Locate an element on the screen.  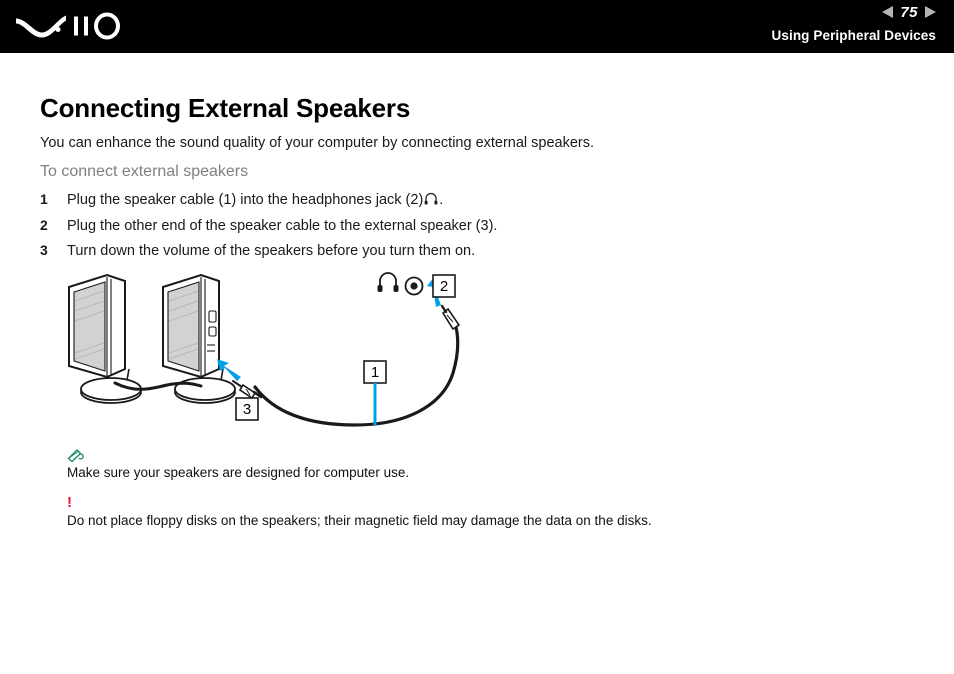
note-pencil-icon is located at coordinates (75, 456).